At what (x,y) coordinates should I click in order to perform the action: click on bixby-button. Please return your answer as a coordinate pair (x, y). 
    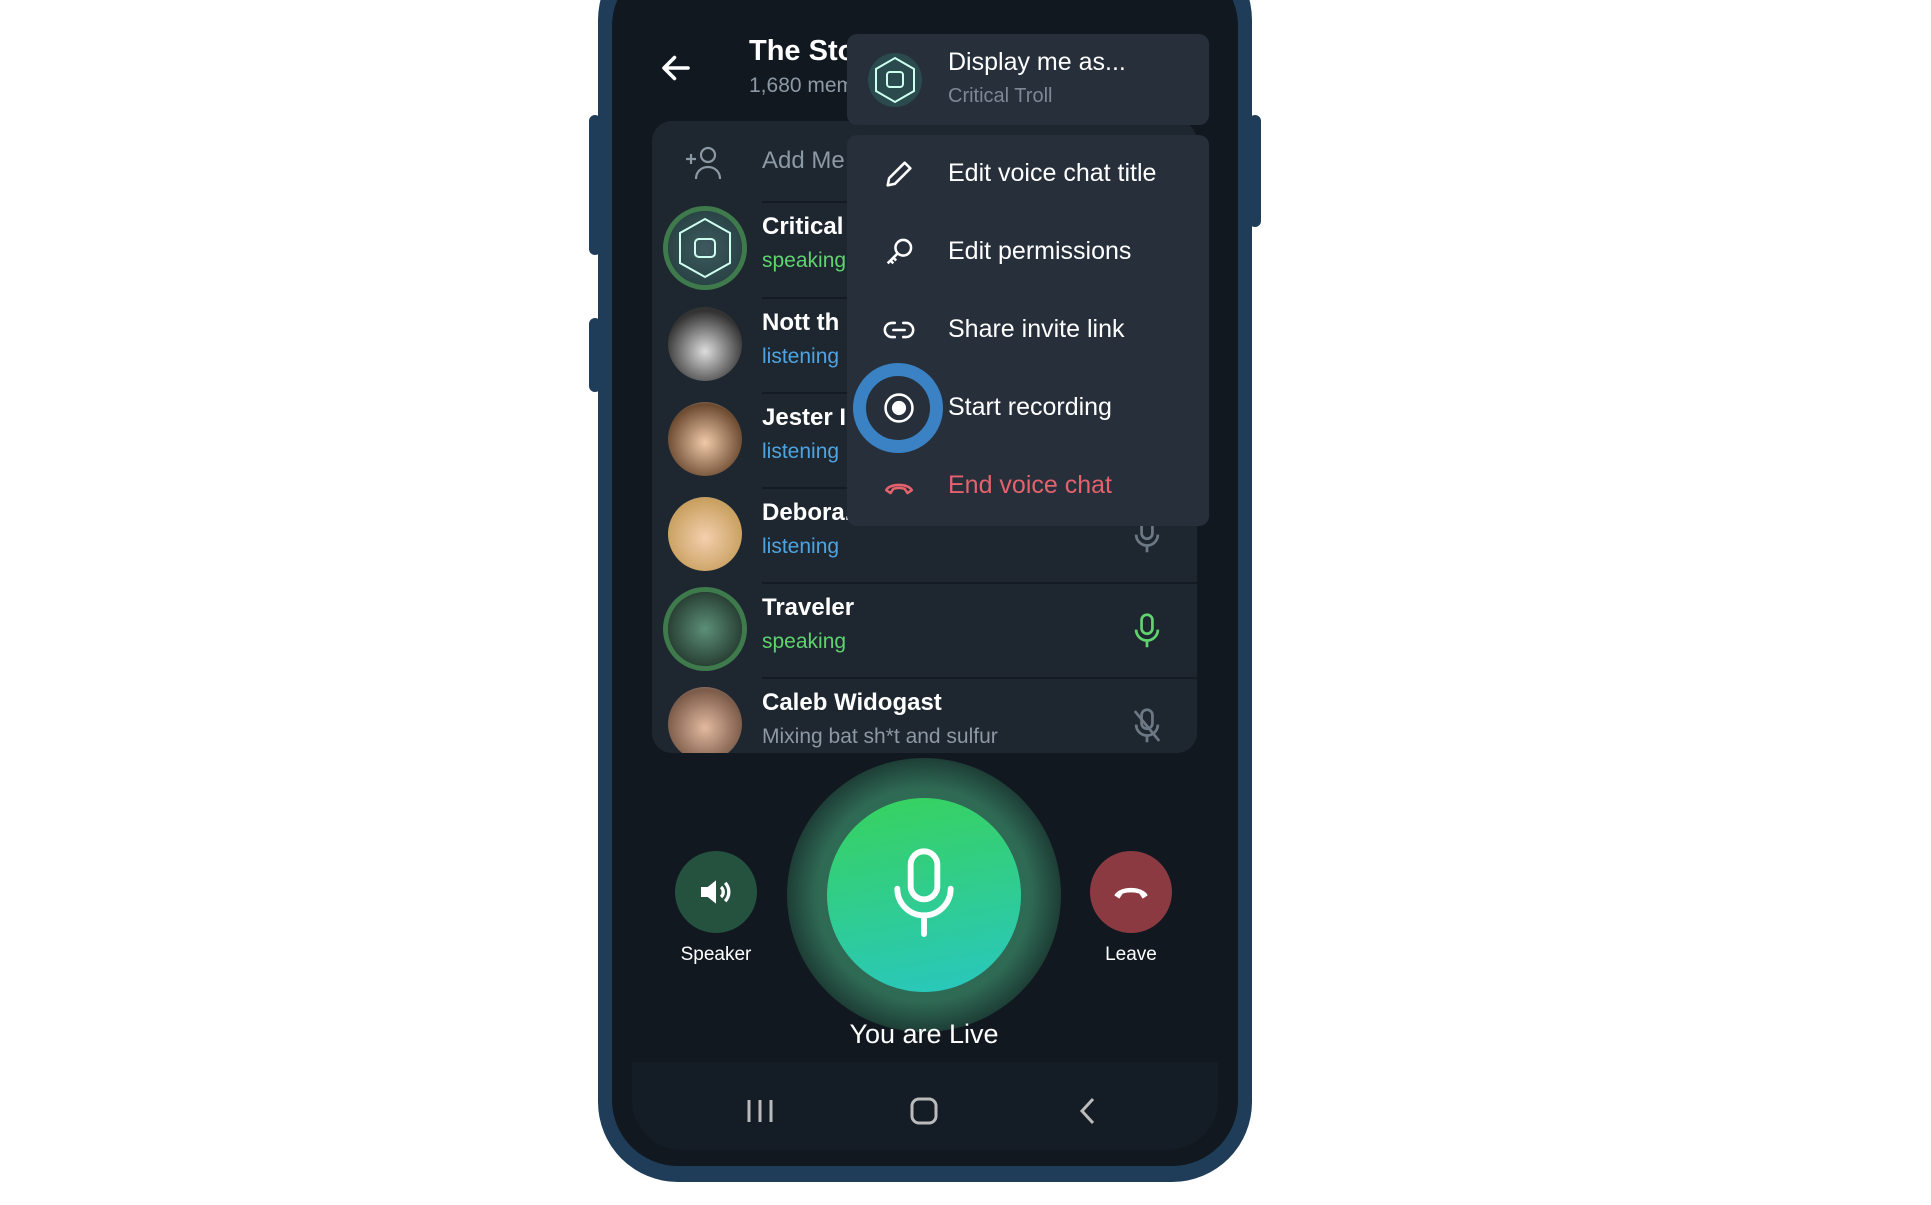
    Looking at the image, I should click on (595, 355).